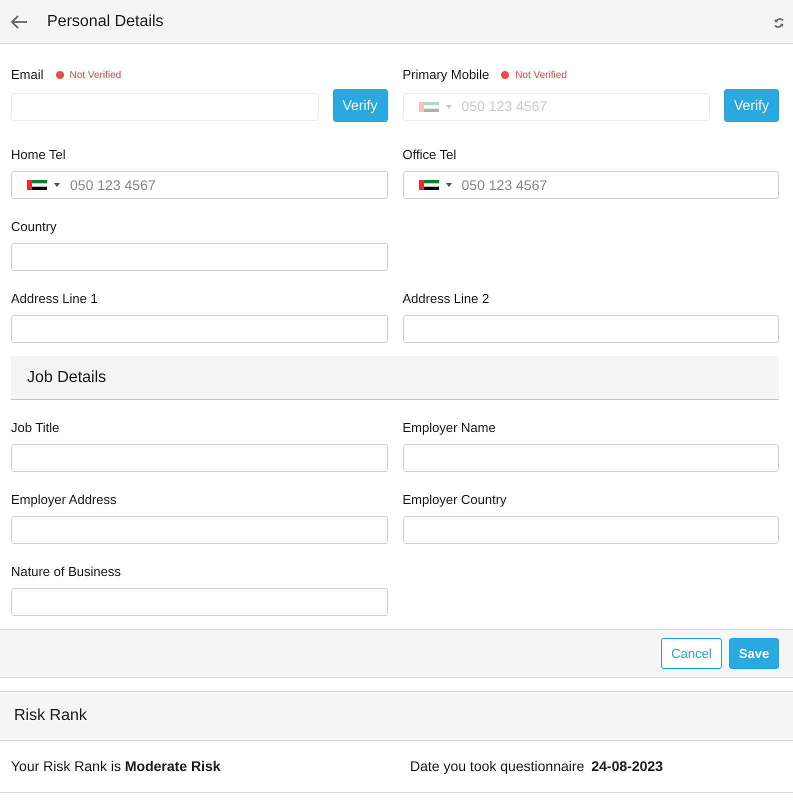 The image size is (793, 801). What do you see at coordinates (63, 500) in the screenshot?
I see `field-label: Employer Address` at bounding box center [63, 500].